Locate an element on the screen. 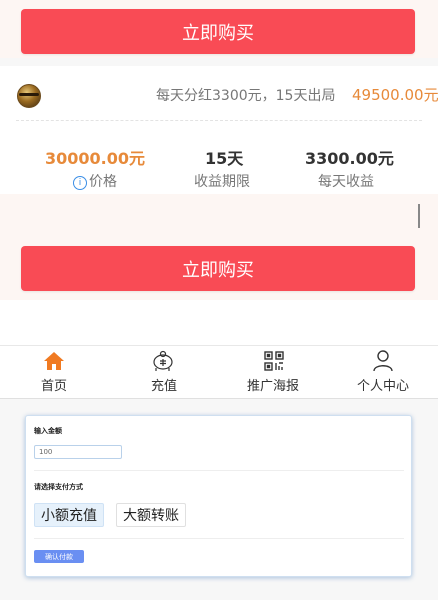  spacer is located at coordinates (219, 322).